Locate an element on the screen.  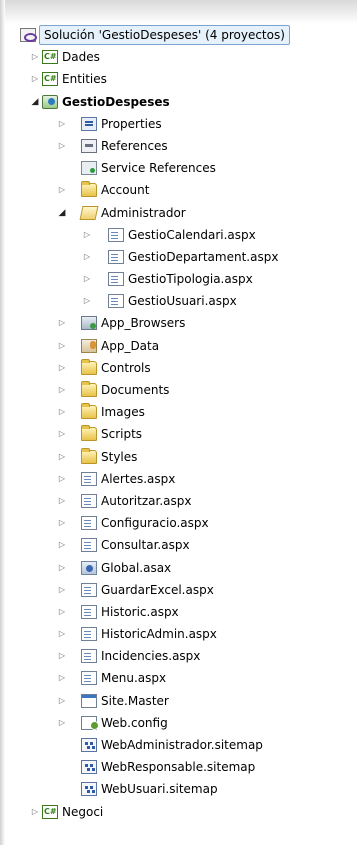
tree-item-administrador: ◢ Administrador is located at coordinates (178, 213).